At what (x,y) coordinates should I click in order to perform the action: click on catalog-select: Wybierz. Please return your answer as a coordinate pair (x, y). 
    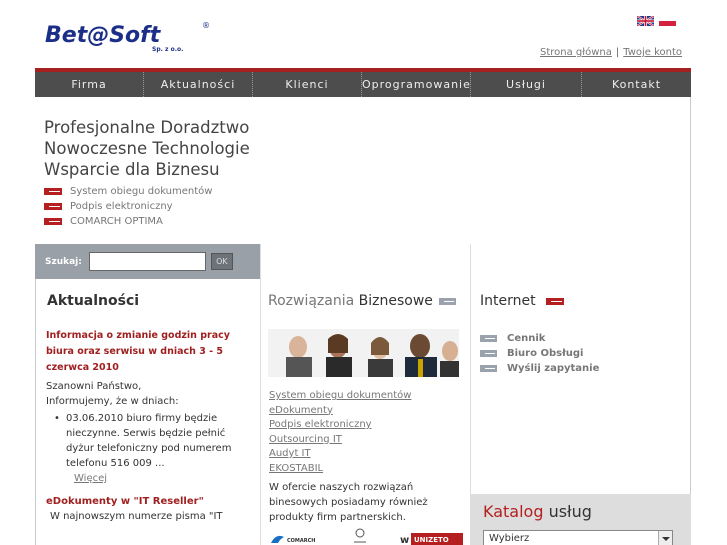
    Looking at the image, I should click on (578, 537).